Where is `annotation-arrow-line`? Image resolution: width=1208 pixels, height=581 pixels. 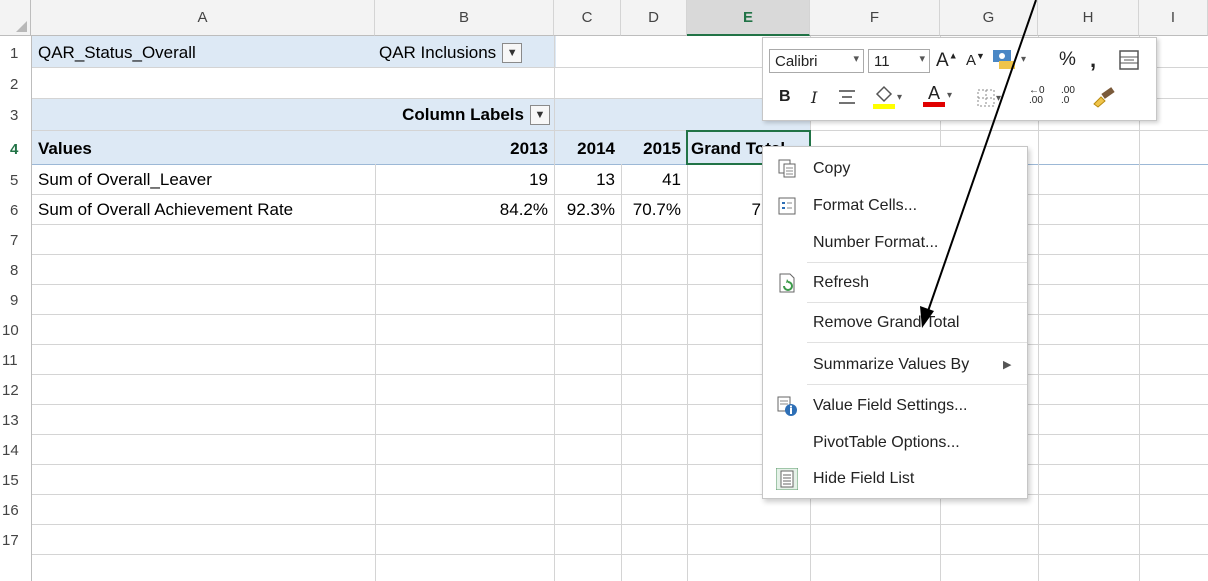 annotation-arrow-line is located at coordinates (981, 157).